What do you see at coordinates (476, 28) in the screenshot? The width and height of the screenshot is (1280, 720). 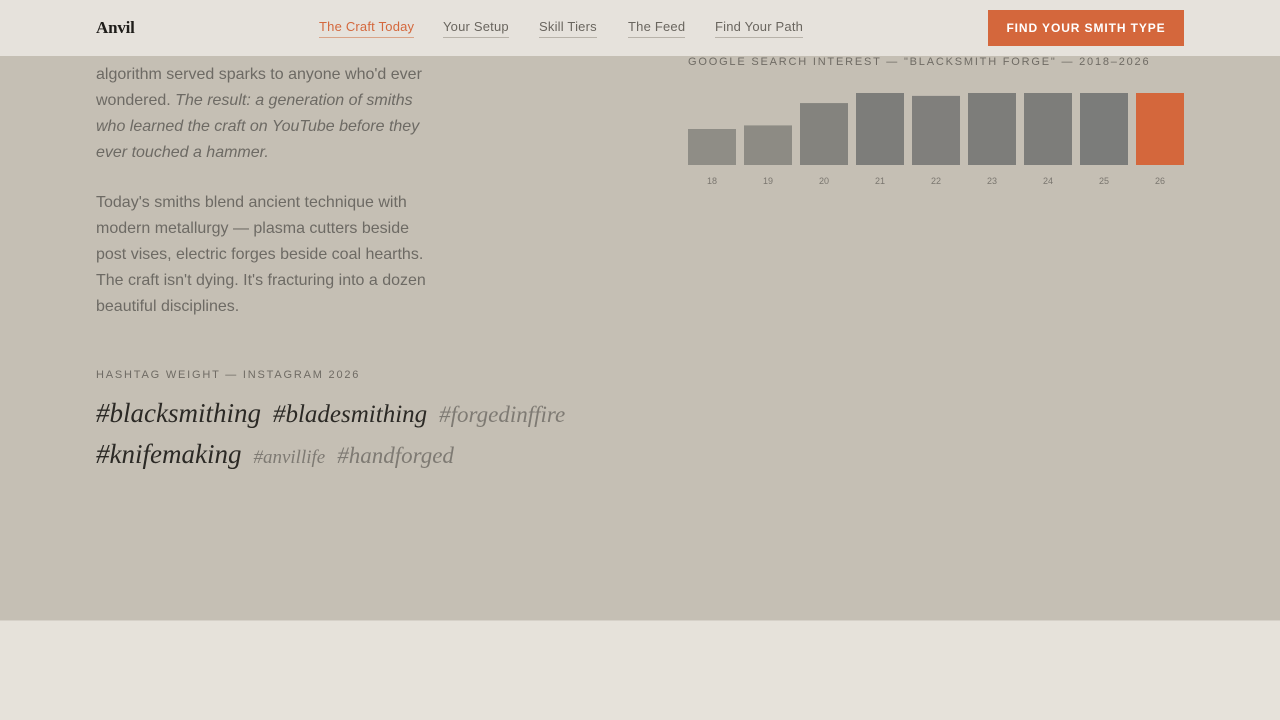 I see `nav-link-your-setup: Your Setup` at bounding box center [476, 28].